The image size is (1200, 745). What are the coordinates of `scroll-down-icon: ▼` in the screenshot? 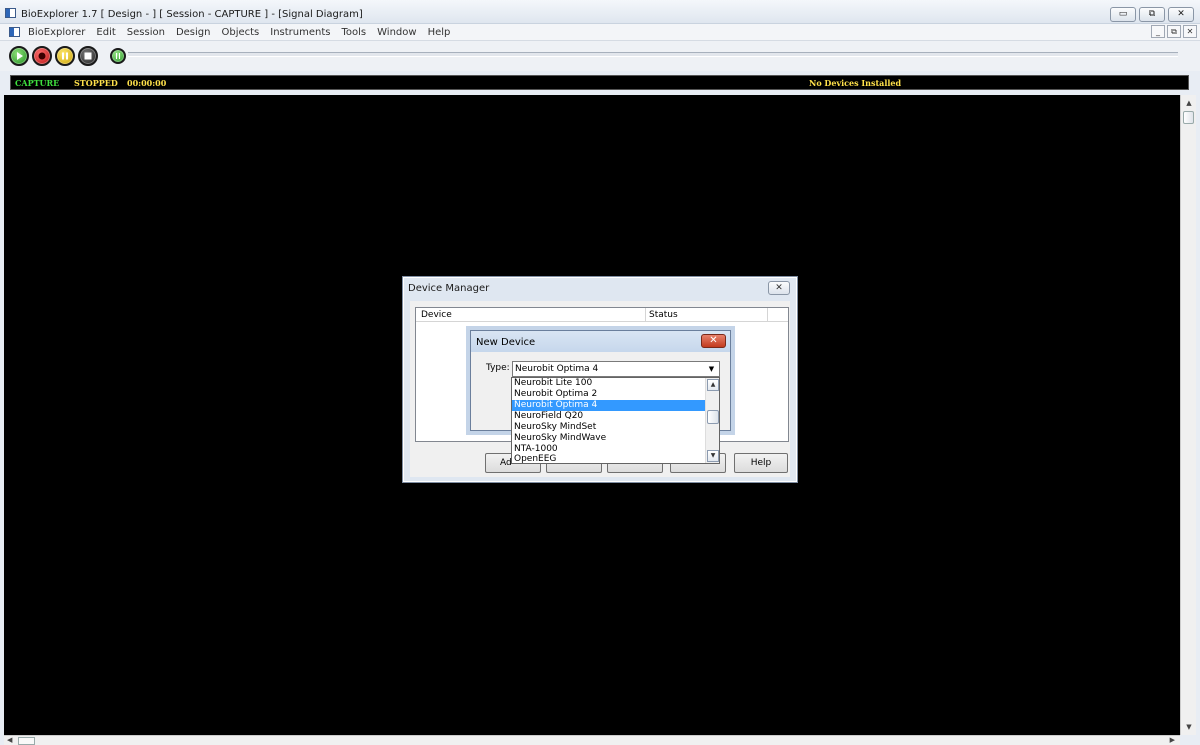 It's located at (1189, 727).